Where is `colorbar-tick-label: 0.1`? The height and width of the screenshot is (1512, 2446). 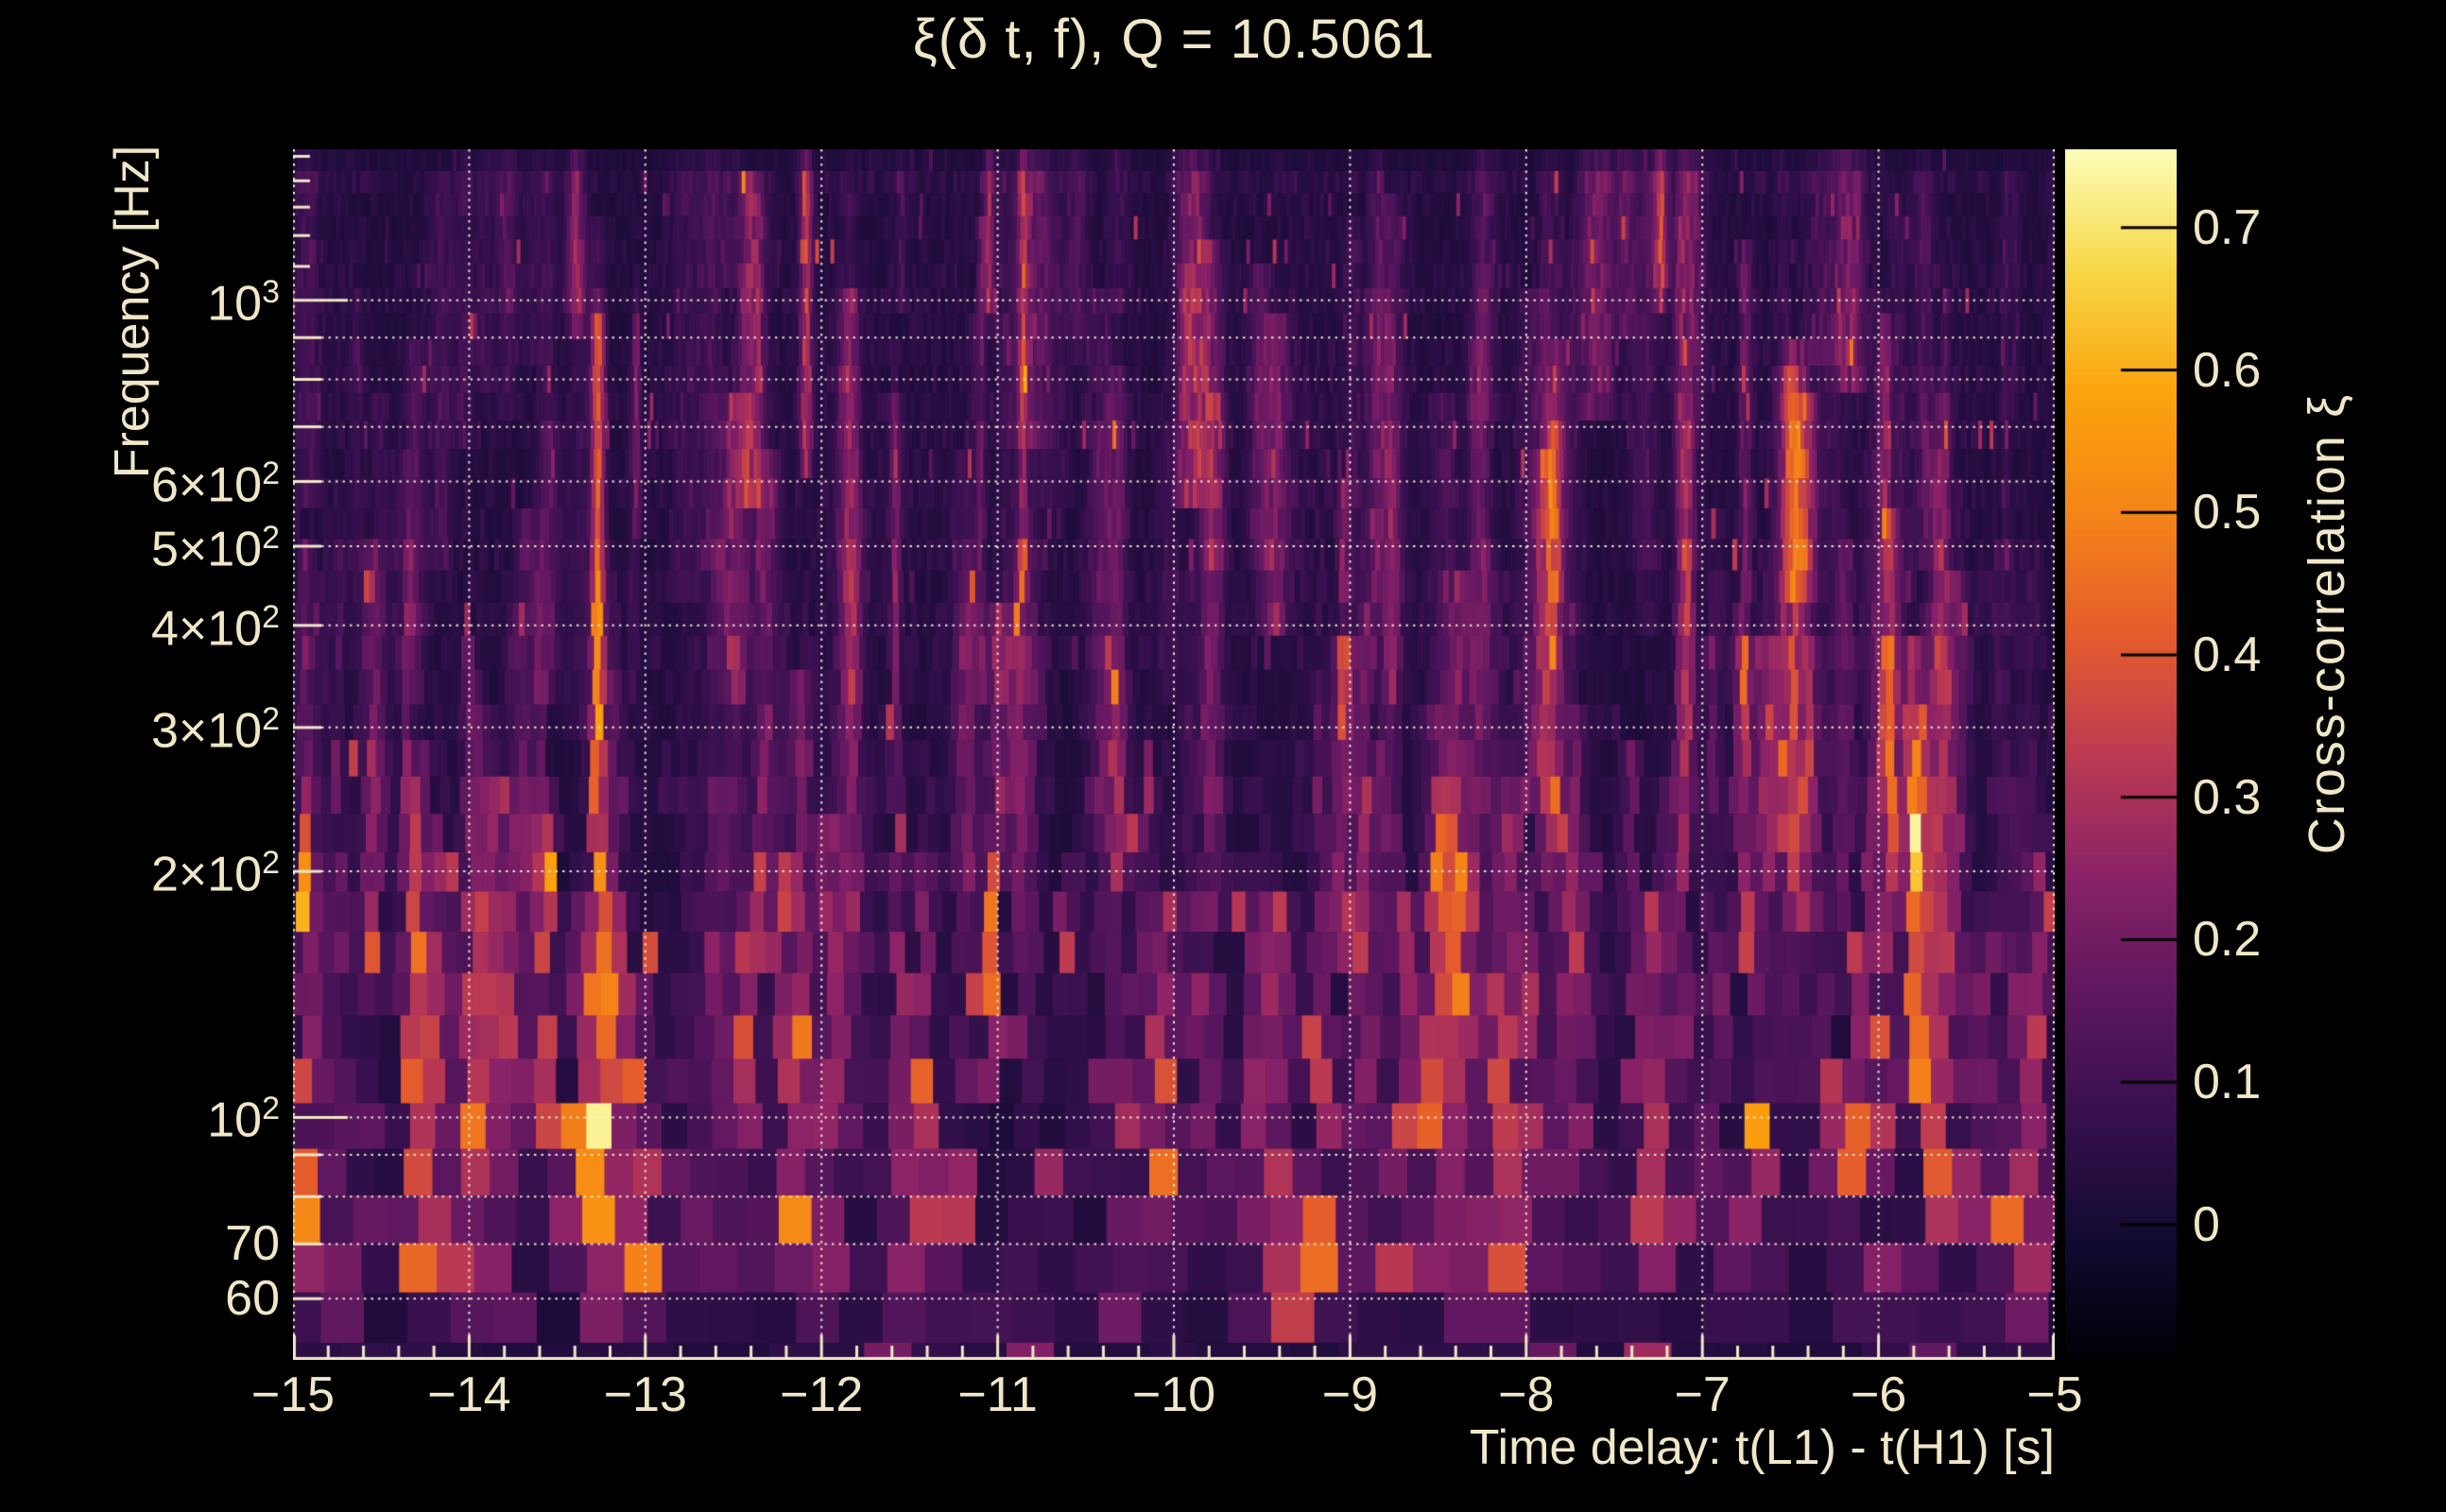
colorbar-tick-label: 0.1 is located at coordinates (2227, 1082).